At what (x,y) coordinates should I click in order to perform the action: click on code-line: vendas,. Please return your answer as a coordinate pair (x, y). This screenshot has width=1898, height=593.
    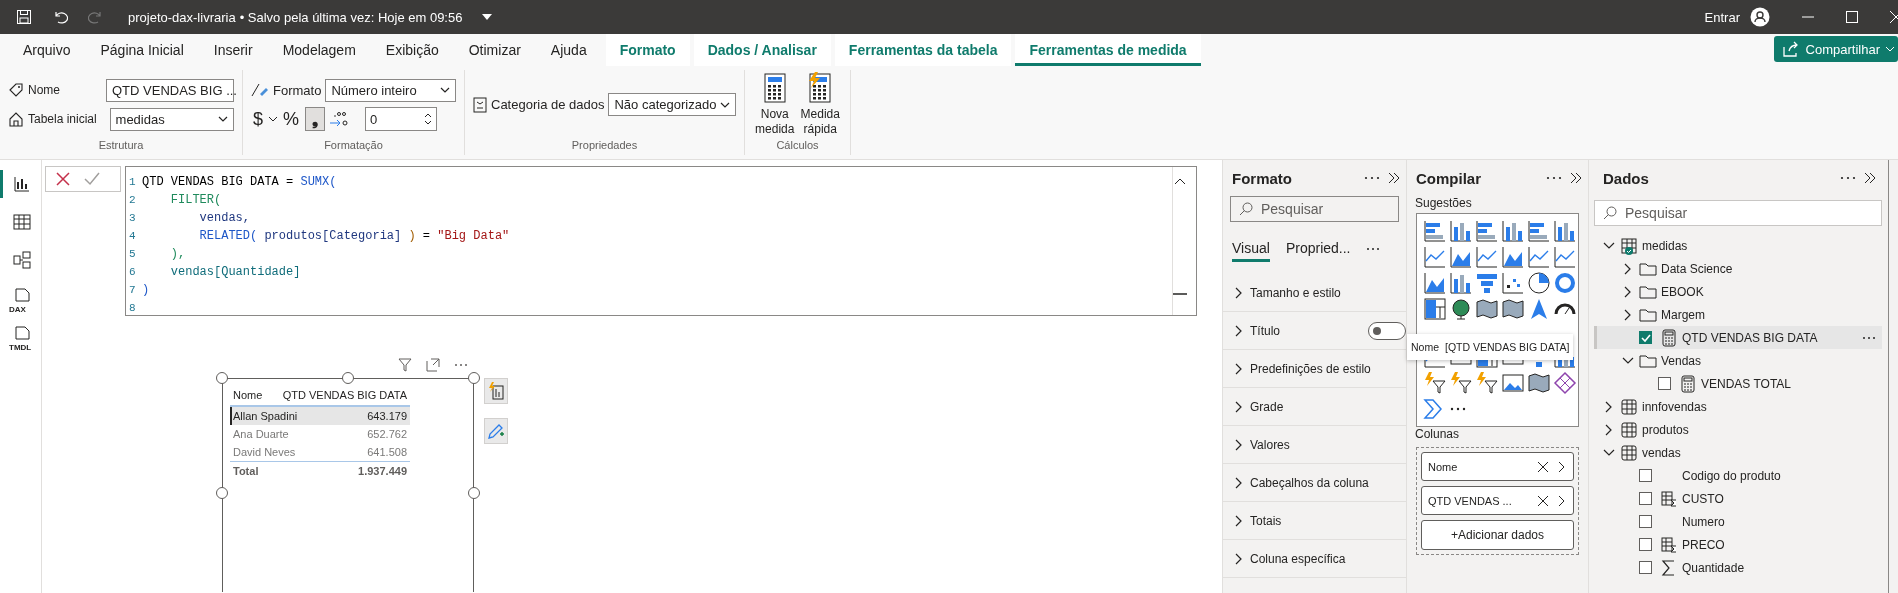
    Looking at the image, I should click on (224, 218).